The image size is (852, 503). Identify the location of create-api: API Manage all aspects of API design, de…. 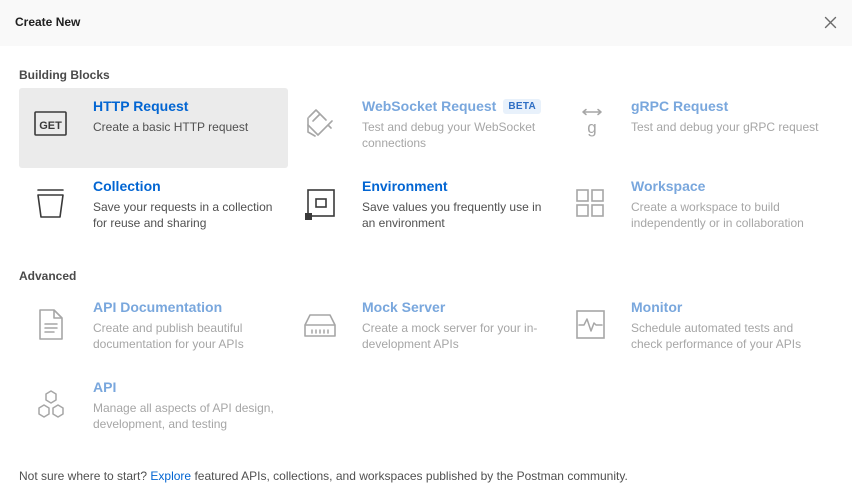
(153, 409).